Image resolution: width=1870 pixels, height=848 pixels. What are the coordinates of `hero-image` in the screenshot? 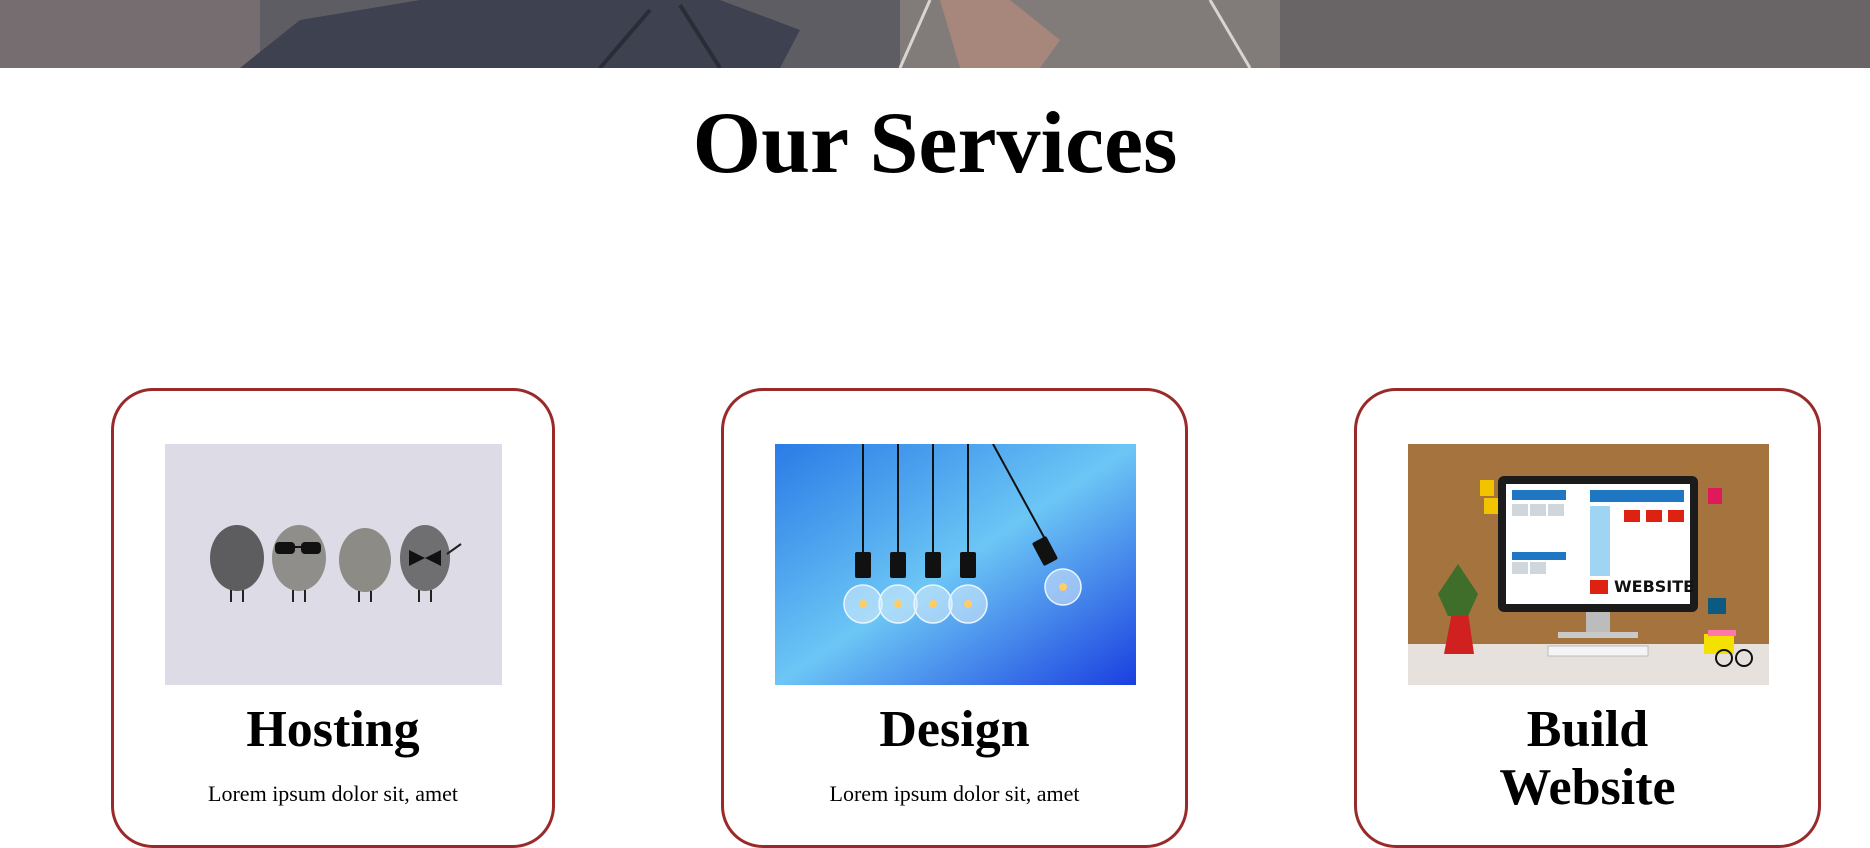 It's located at (935, 34).